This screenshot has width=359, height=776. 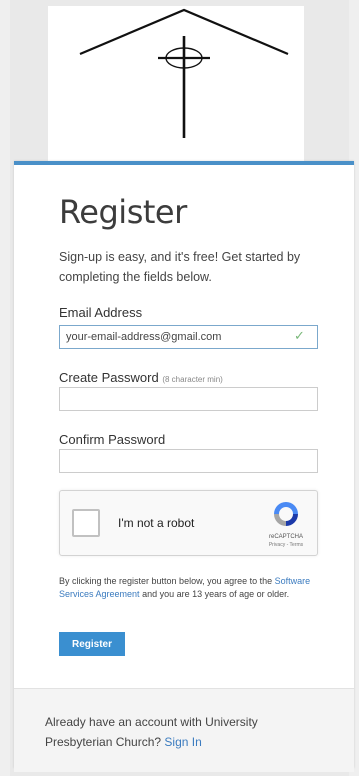 What do you see at coordinates (188, 461) in the screenshot?
I see `confirm-password-field` at bounding box center [188, 461].